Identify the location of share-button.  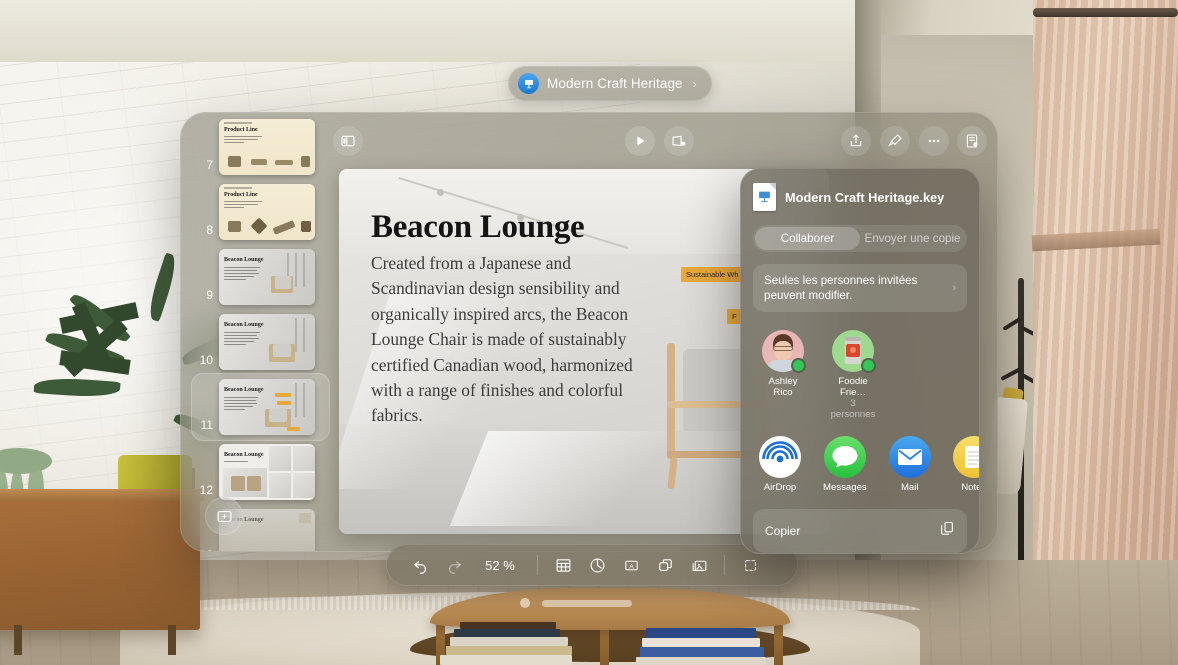
(856, 141).